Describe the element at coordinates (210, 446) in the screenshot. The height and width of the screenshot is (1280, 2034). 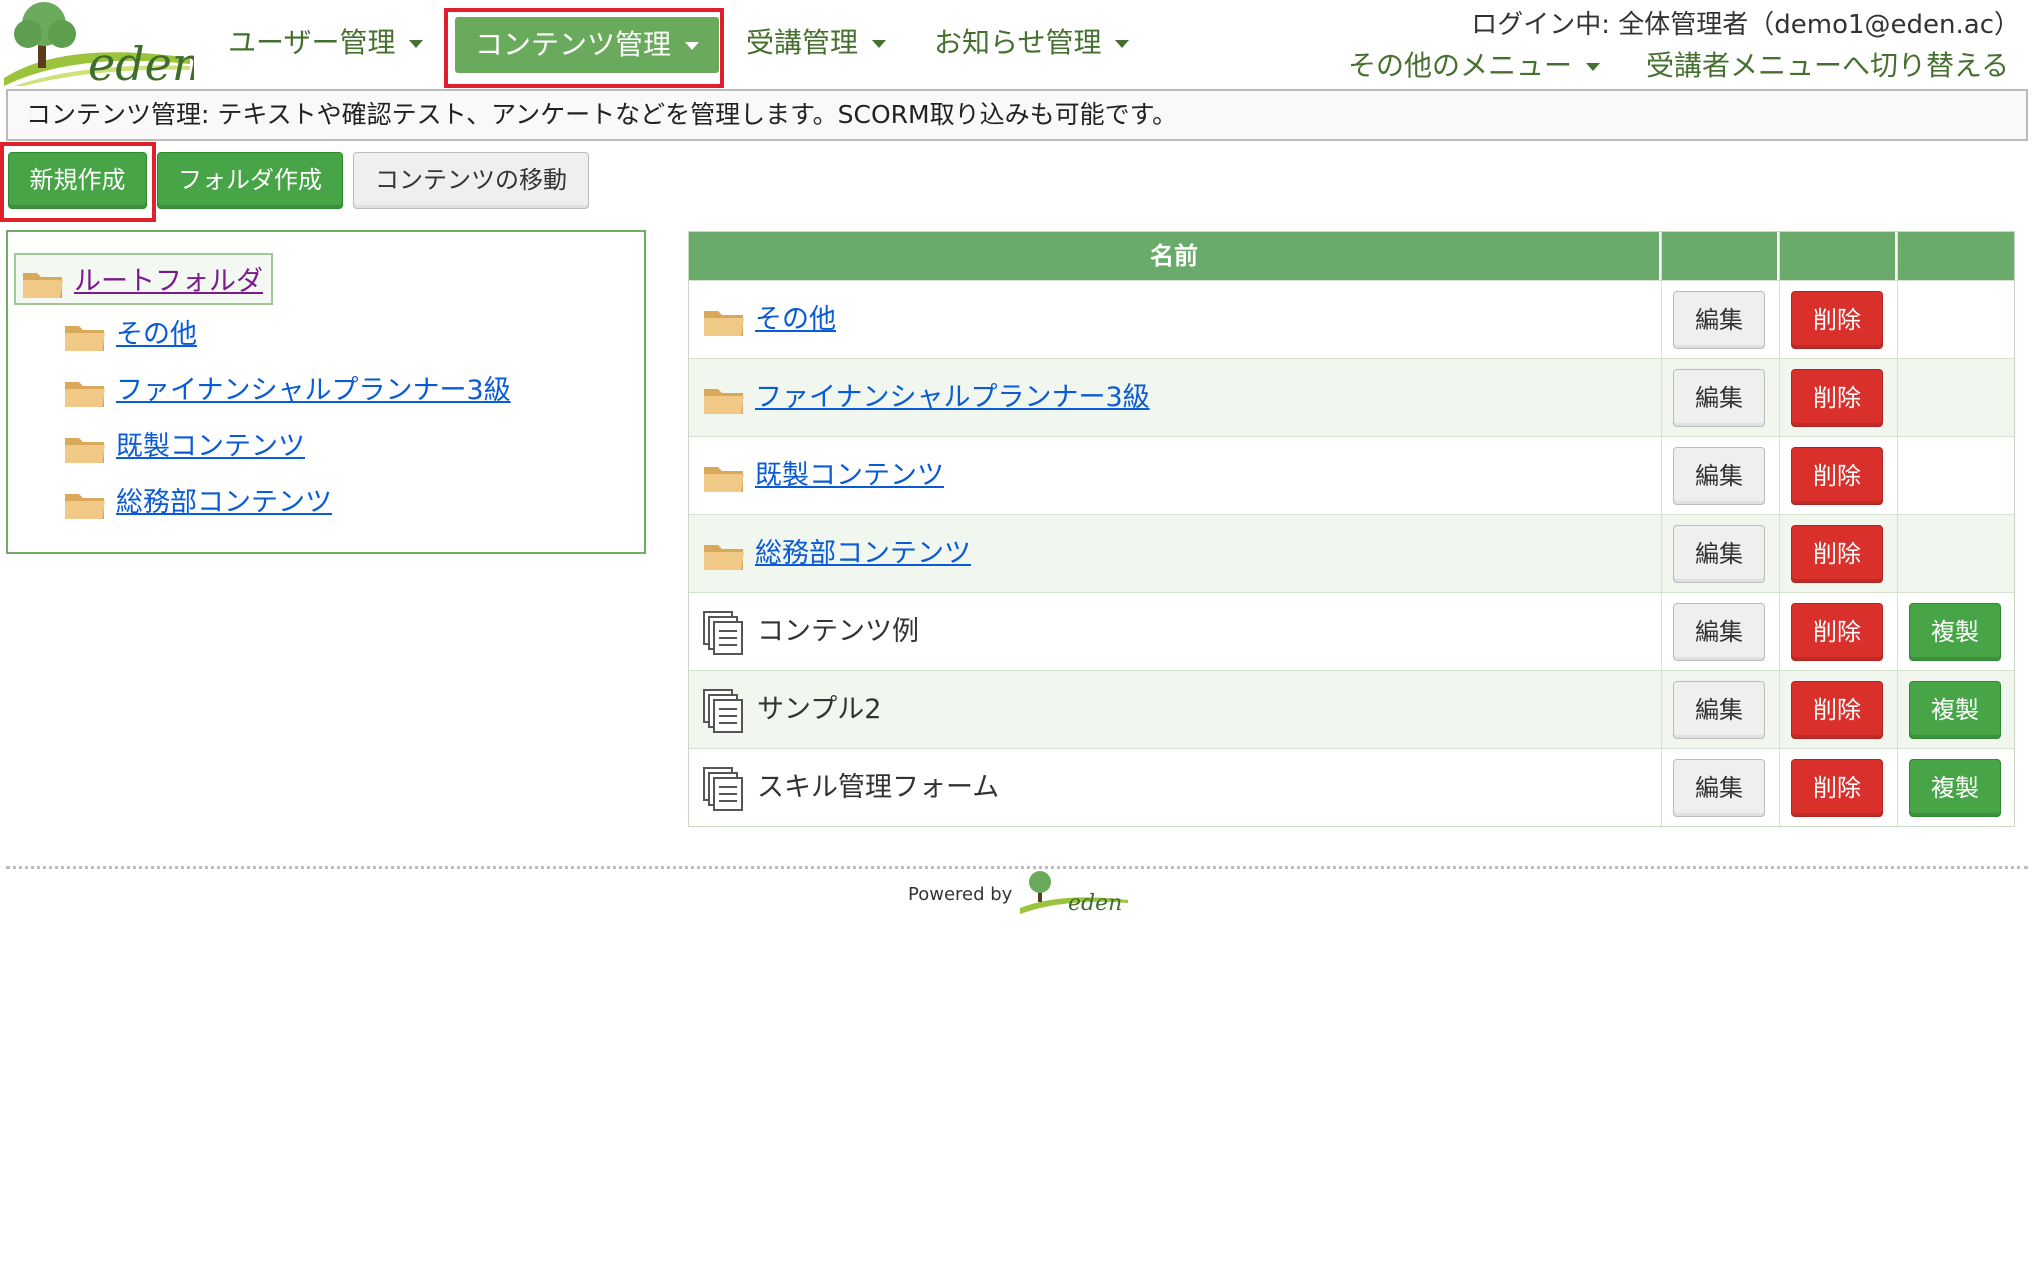
I see `tree-item-link: 既製コンテンツ` at that location.